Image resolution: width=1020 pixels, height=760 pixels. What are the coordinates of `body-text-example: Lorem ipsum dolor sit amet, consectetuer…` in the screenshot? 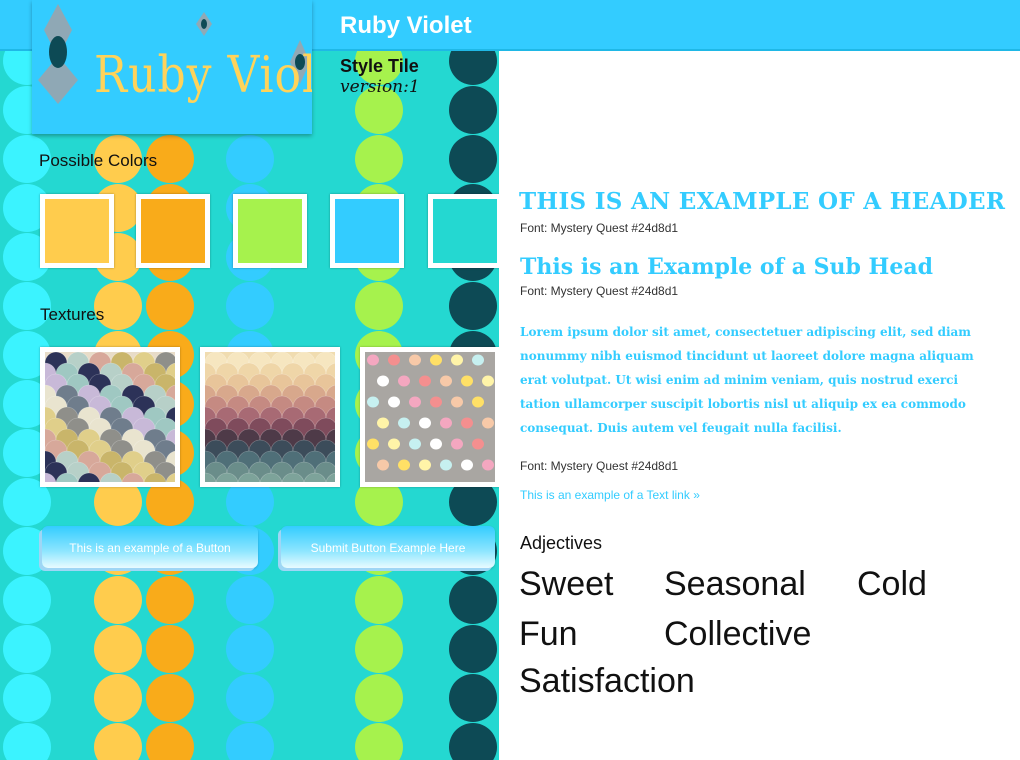 It's located at (747, 380).